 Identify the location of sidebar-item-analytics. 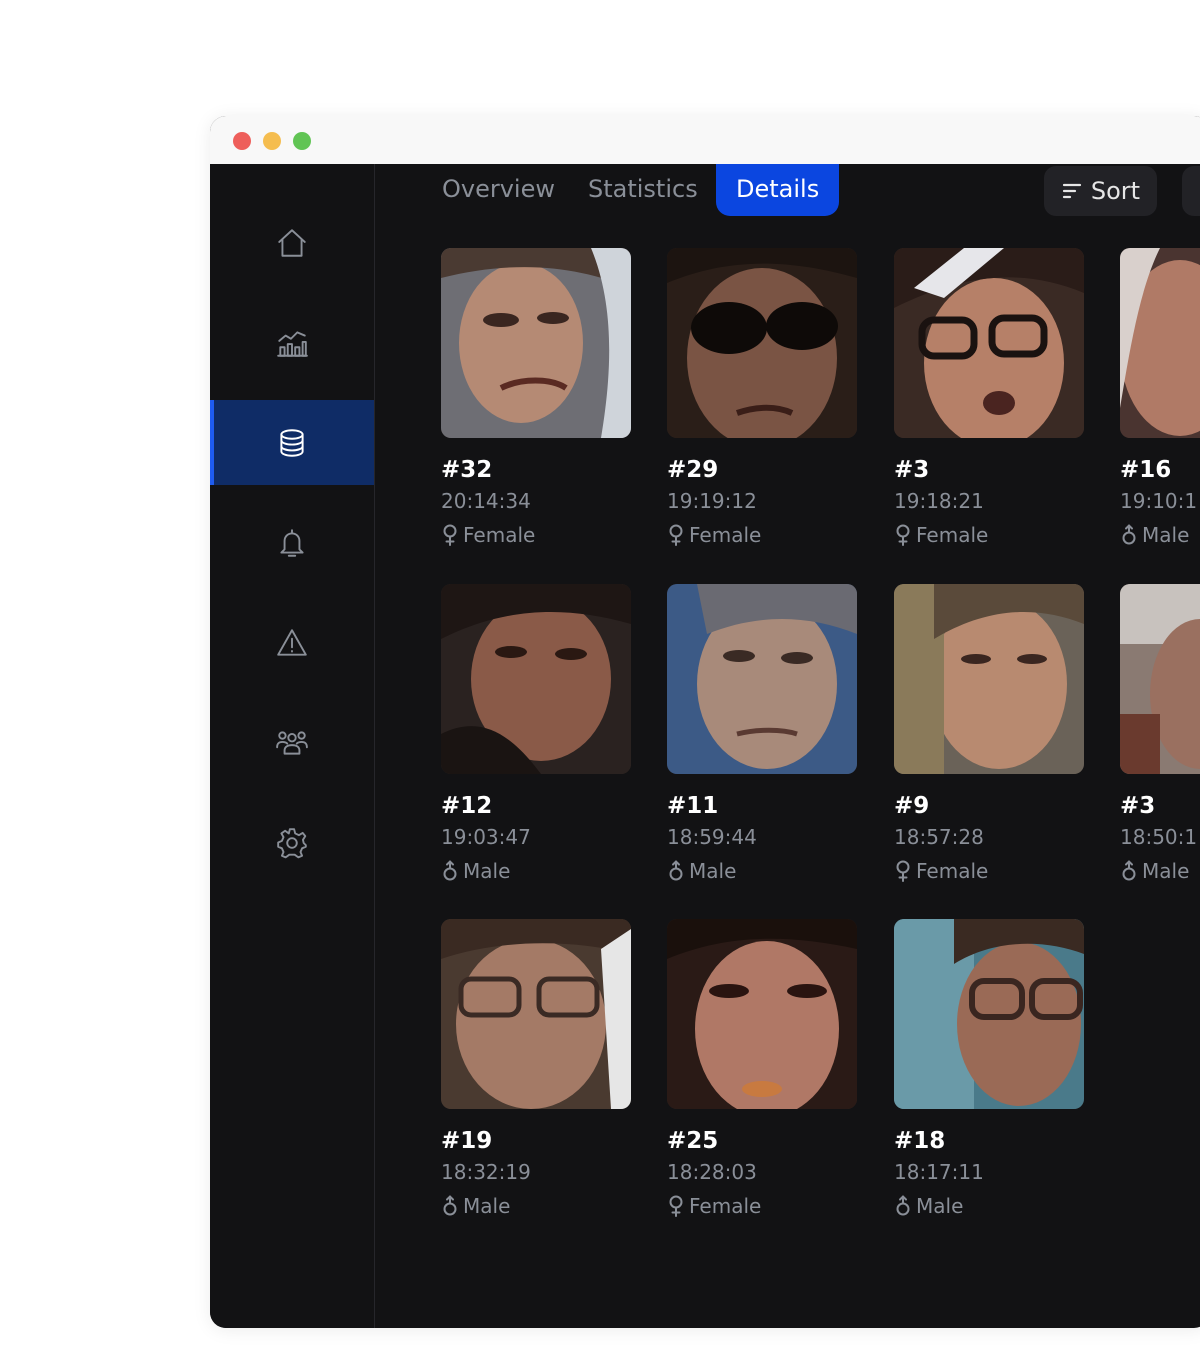
(292, 342).